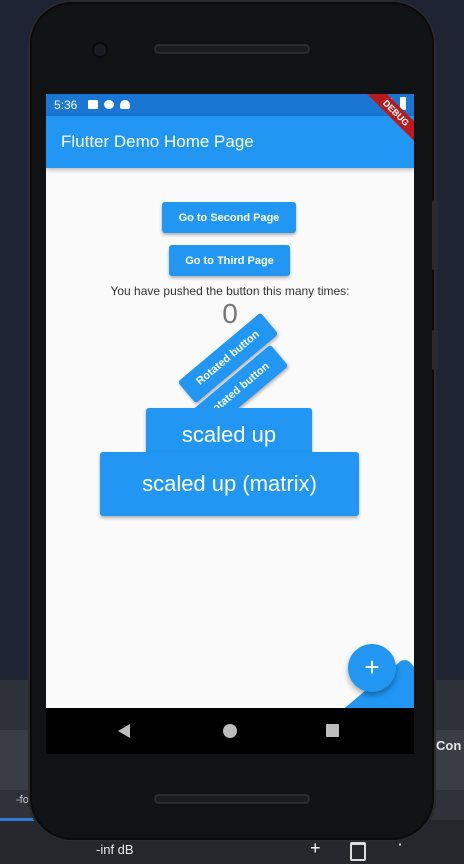 The height and width of the screenshot is (864, 464). Describe the element at coordinates (22, 800) in the screenshot. I see `desktop-left-label: -fo` at that location.